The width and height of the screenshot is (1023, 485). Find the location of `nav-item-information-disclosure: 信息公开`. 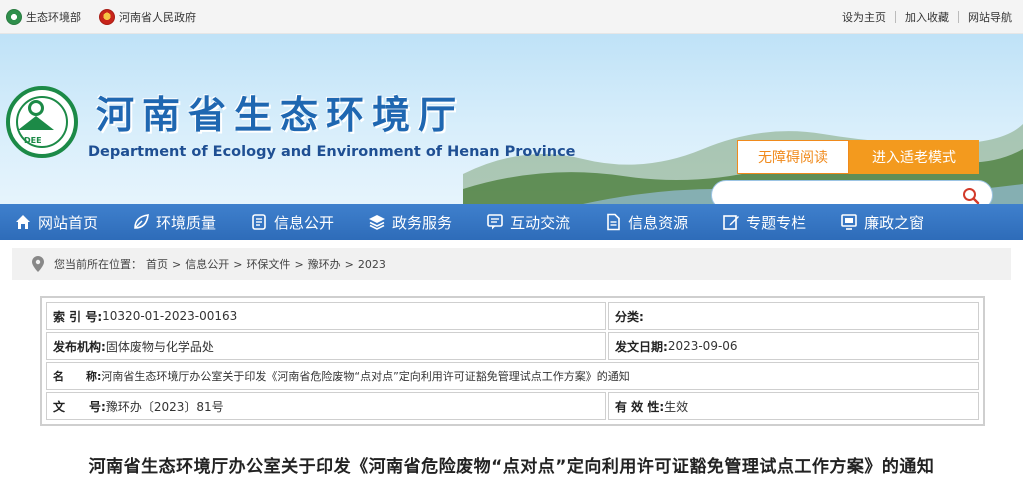

nav-item-information-disclosure: 信息公开 is located at coordinates (292, 222).